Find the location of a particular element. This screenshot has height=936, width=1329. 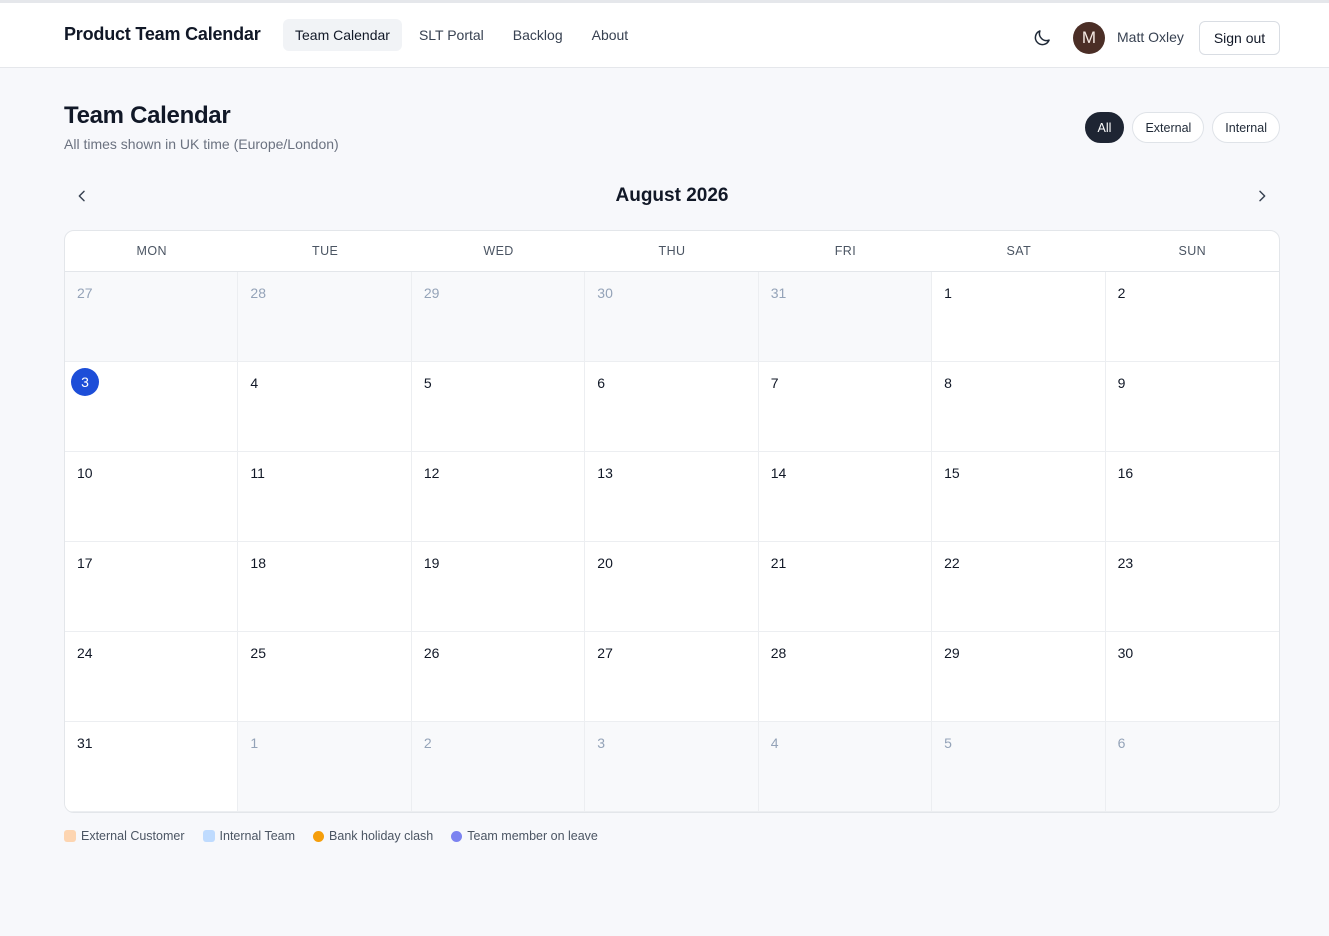

filter-external: External is located at coordinates (1168, 127).